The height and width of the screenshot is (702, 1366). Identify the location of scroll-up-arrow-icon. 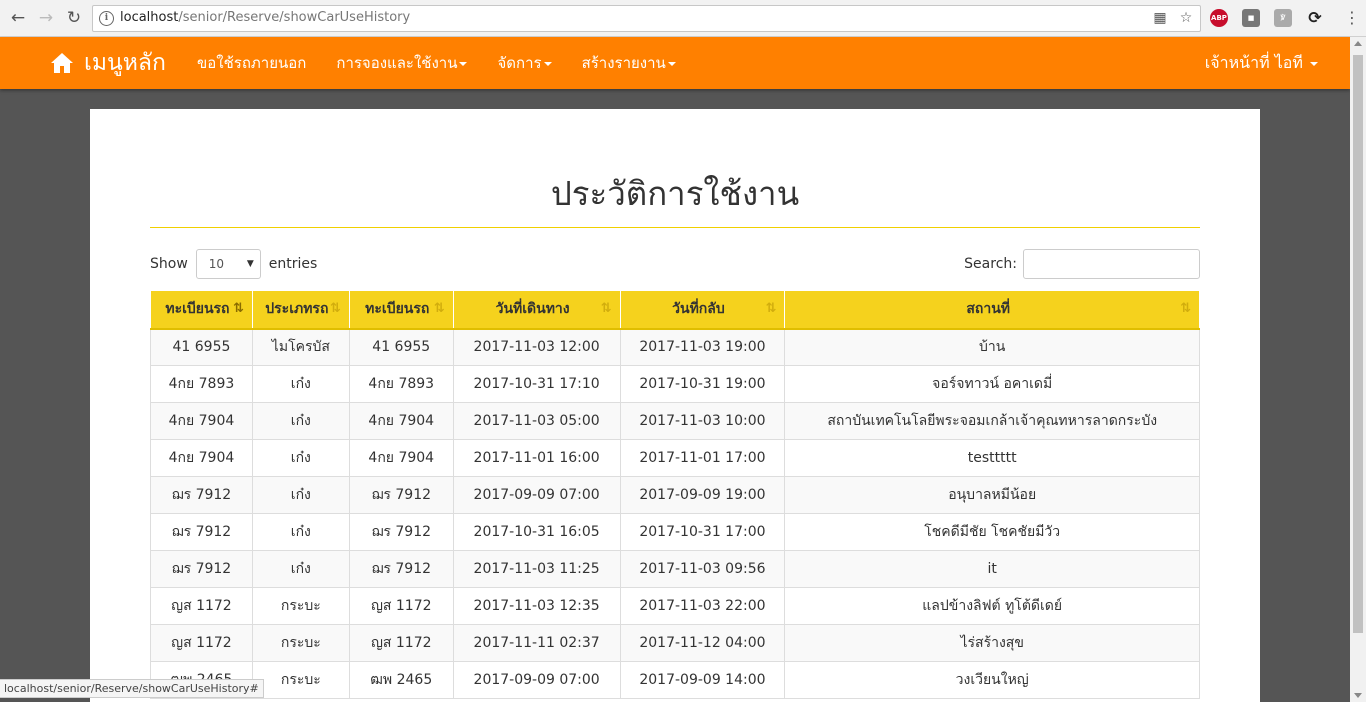
(1358, 43).